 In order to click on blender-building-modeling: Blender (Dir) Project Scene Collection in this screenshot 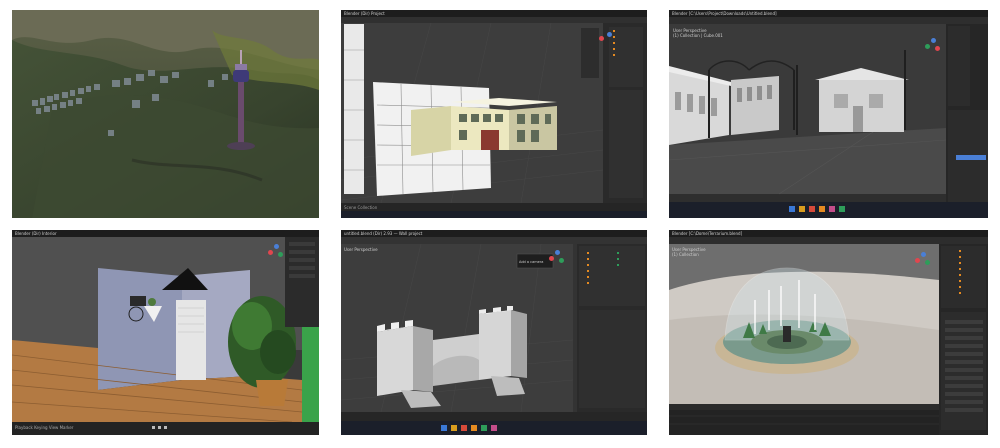, I will do `click(494, 114)`.